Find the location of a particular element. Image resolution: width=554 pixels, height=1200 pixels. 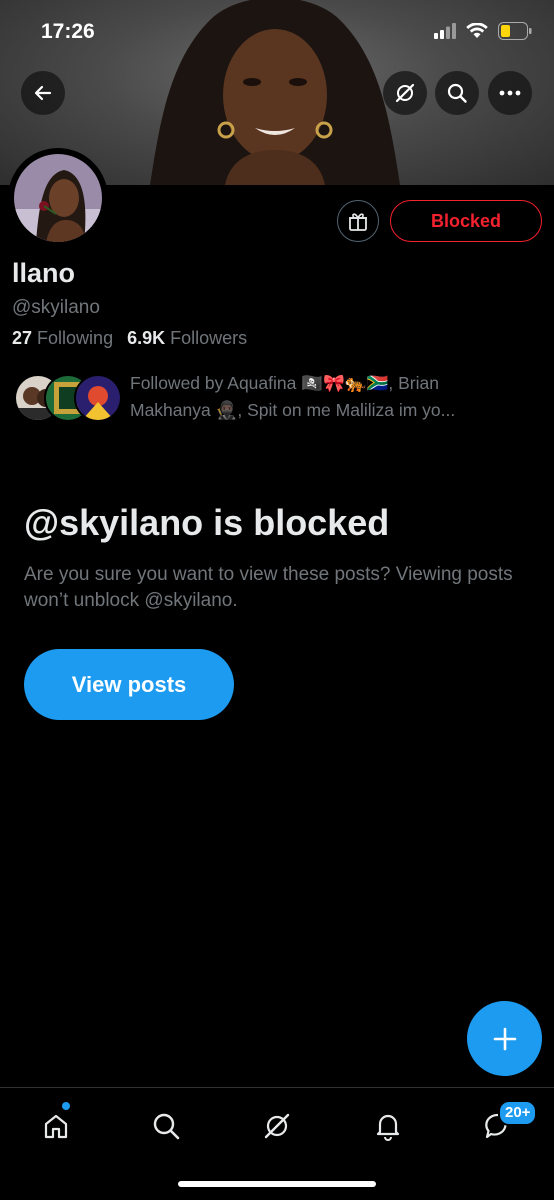

avatar is located at coordinates (58, 198).